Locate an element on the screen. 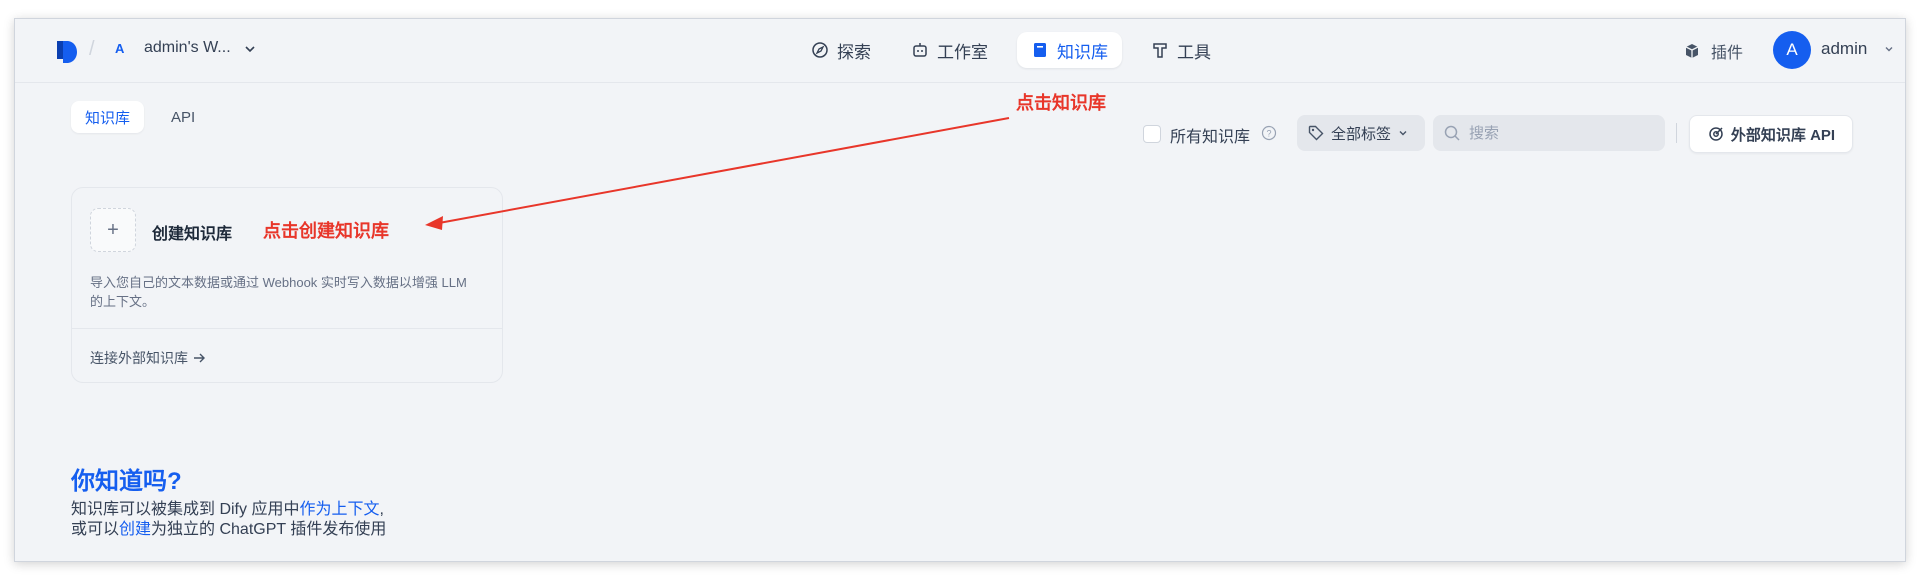 The width and height of the screenshot is (1918, 580). tag-filter-dropdown: 全部标签 is located at coordinates (1361, 133).